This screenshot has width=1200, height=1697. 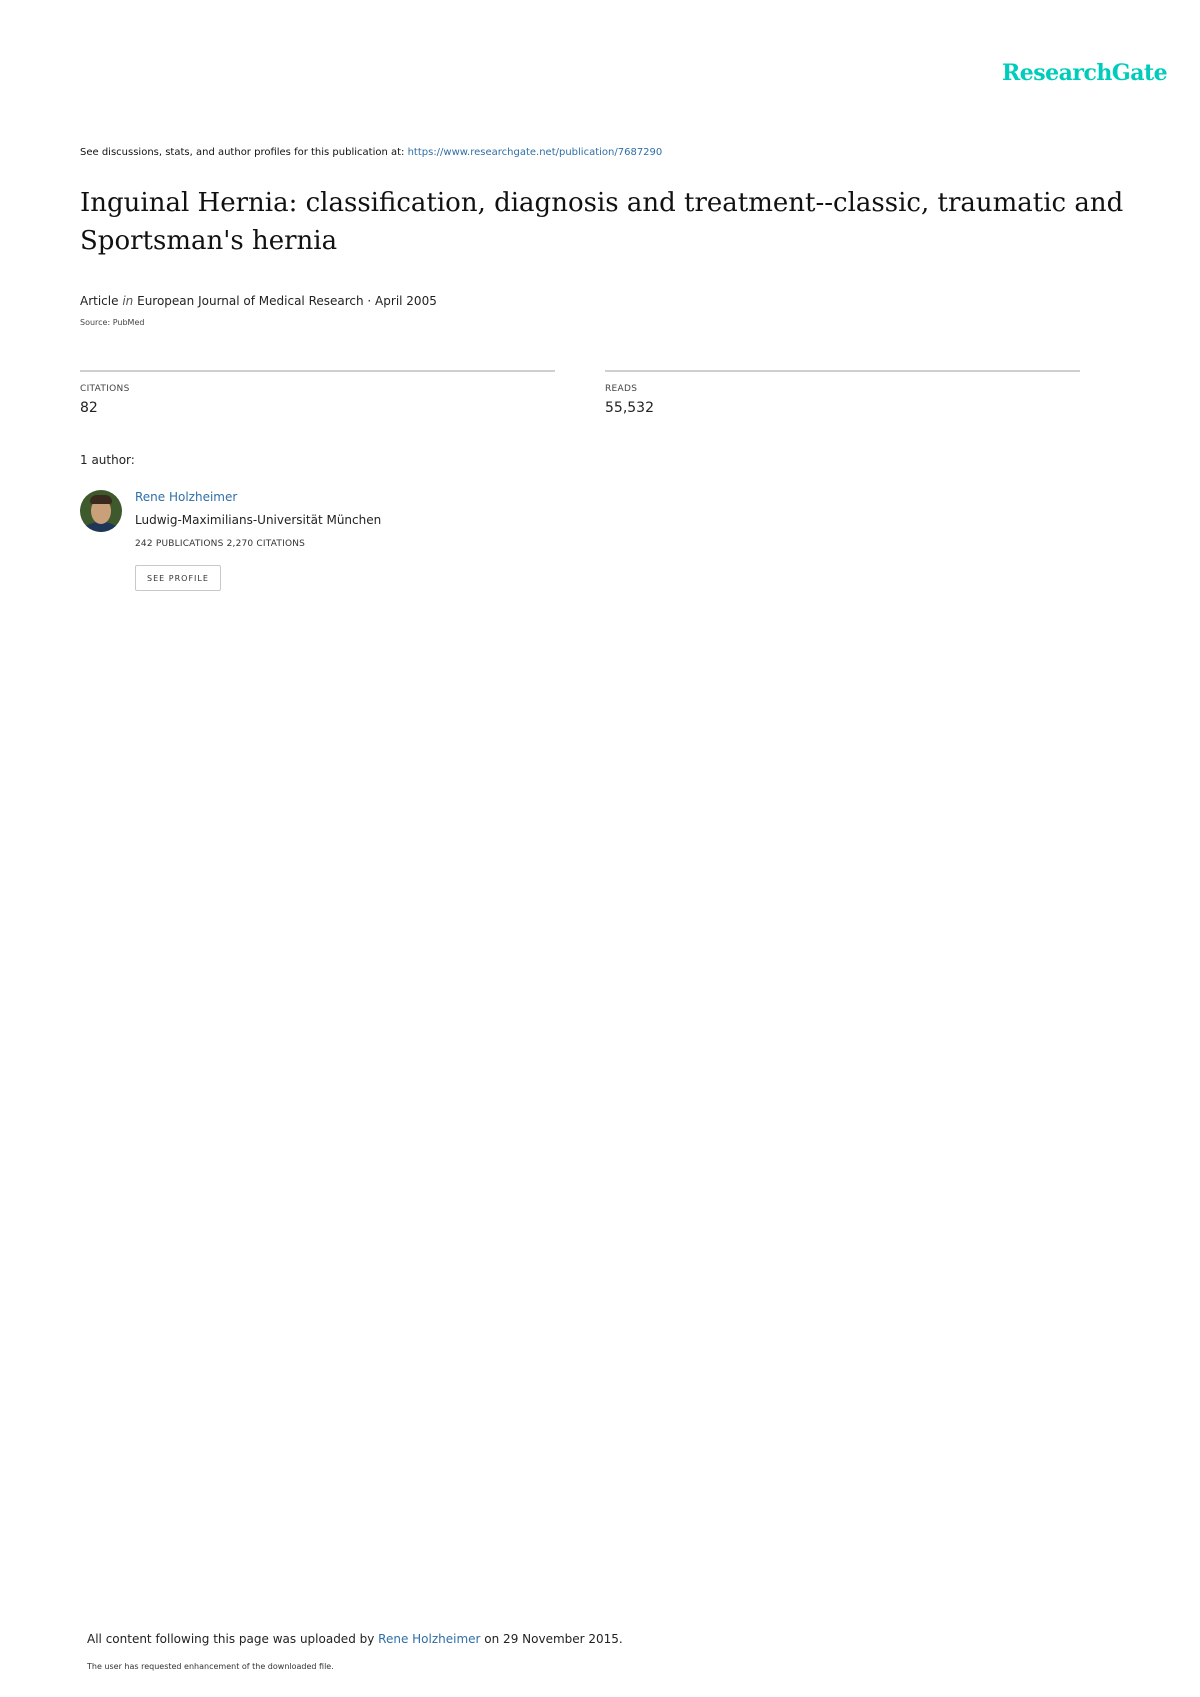 What do you see at coordinates (89, 408) in the screenshot?
I see `citations-count: 82` at bounding box center [89, 408].